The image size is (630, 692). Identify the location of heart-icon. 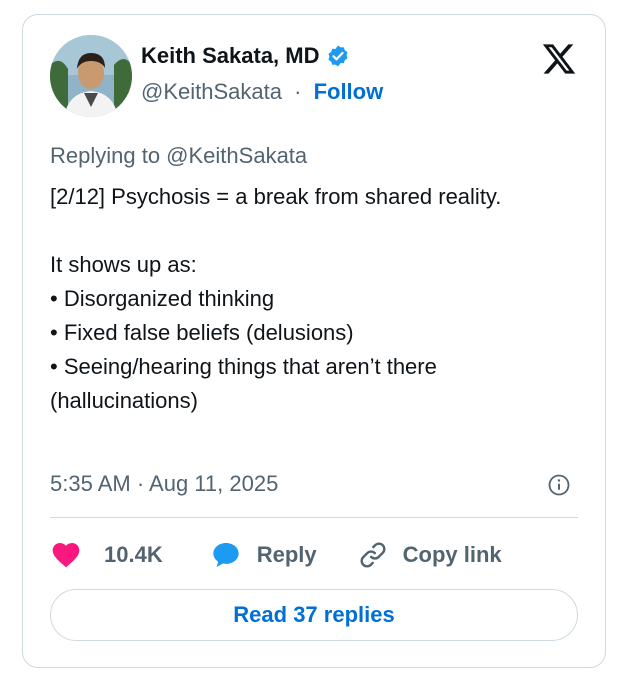
(66, 555).